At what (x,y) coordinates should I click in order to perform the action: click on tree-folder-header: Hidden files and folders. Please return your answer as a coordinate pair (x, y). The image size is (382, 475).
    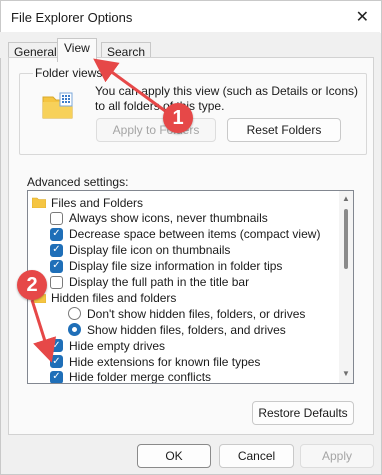
    Looking at the image, I should click on (104, 297).